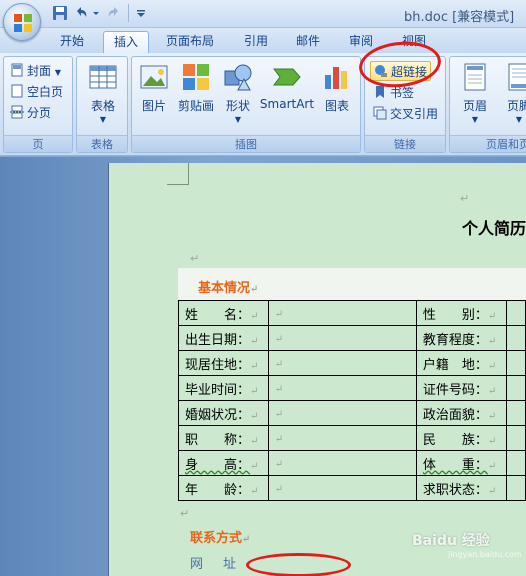 Image resolution: width=526 pixels, height=576 pixels. Describe the element at coordinates (38, 143) in the screenshot. I see `pages-group-label: 页` at that location.